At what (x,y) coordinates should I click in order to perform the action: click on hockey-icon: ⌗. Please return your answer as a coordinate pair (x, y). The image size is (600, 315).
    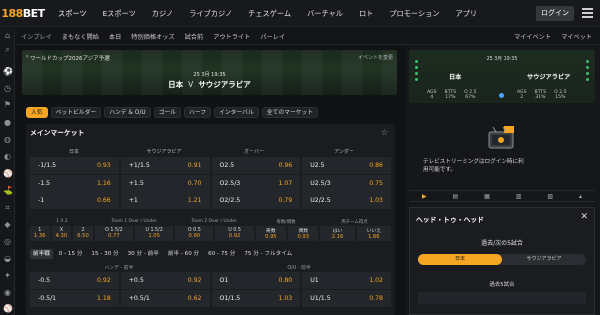
    Looking at the image, I should click on (7, 207).